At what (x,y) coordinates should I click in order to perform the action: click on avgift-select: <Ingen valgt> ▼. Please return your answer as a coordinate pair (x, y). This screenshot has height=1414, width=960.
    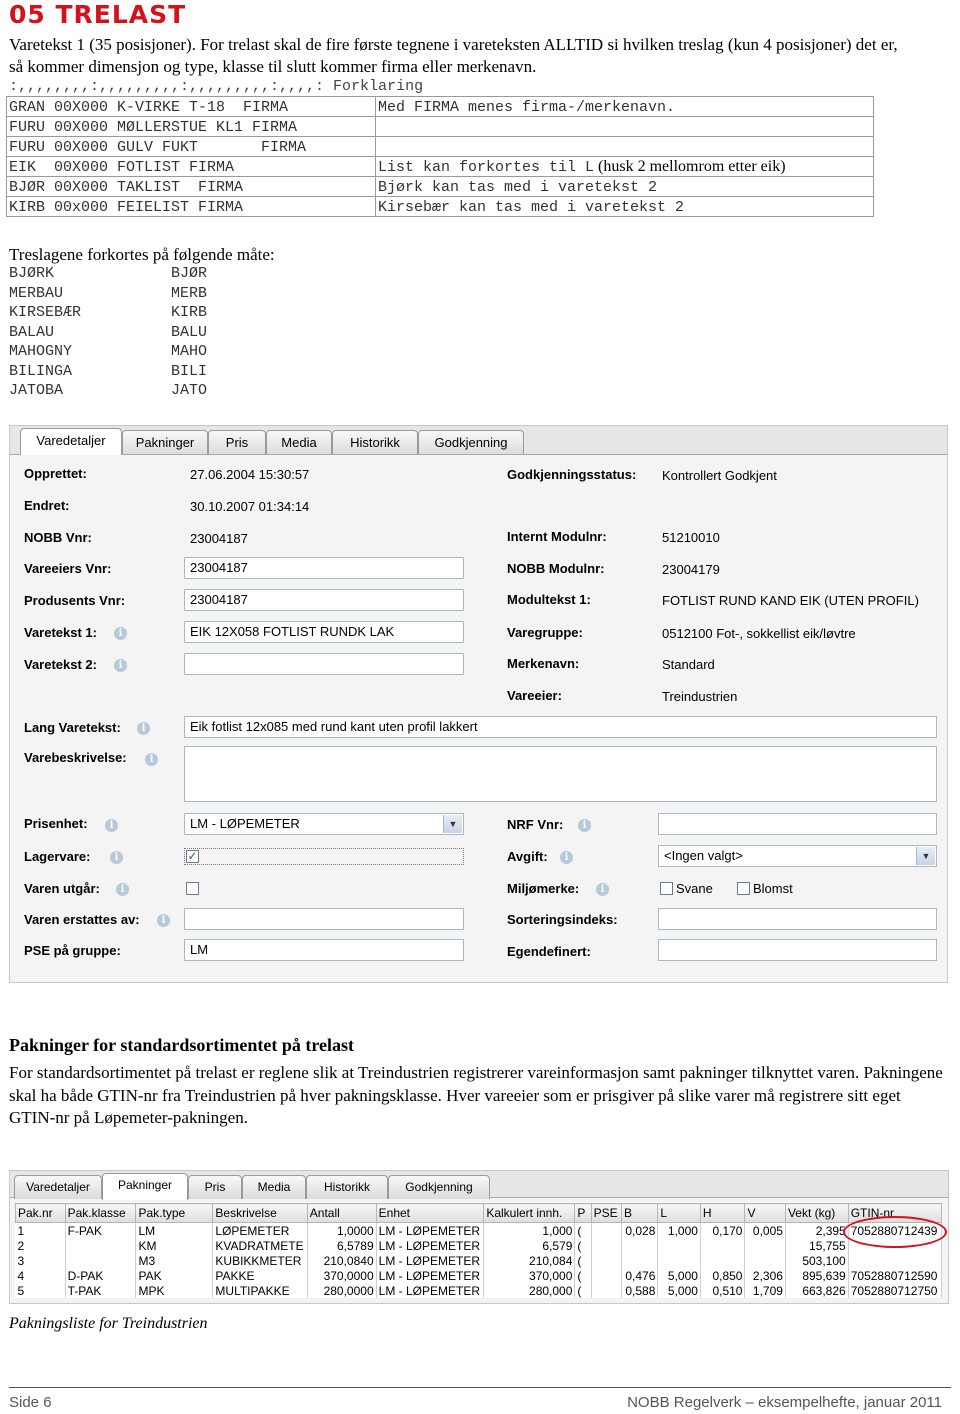
    Looking at the image, I should click on (797, 856).